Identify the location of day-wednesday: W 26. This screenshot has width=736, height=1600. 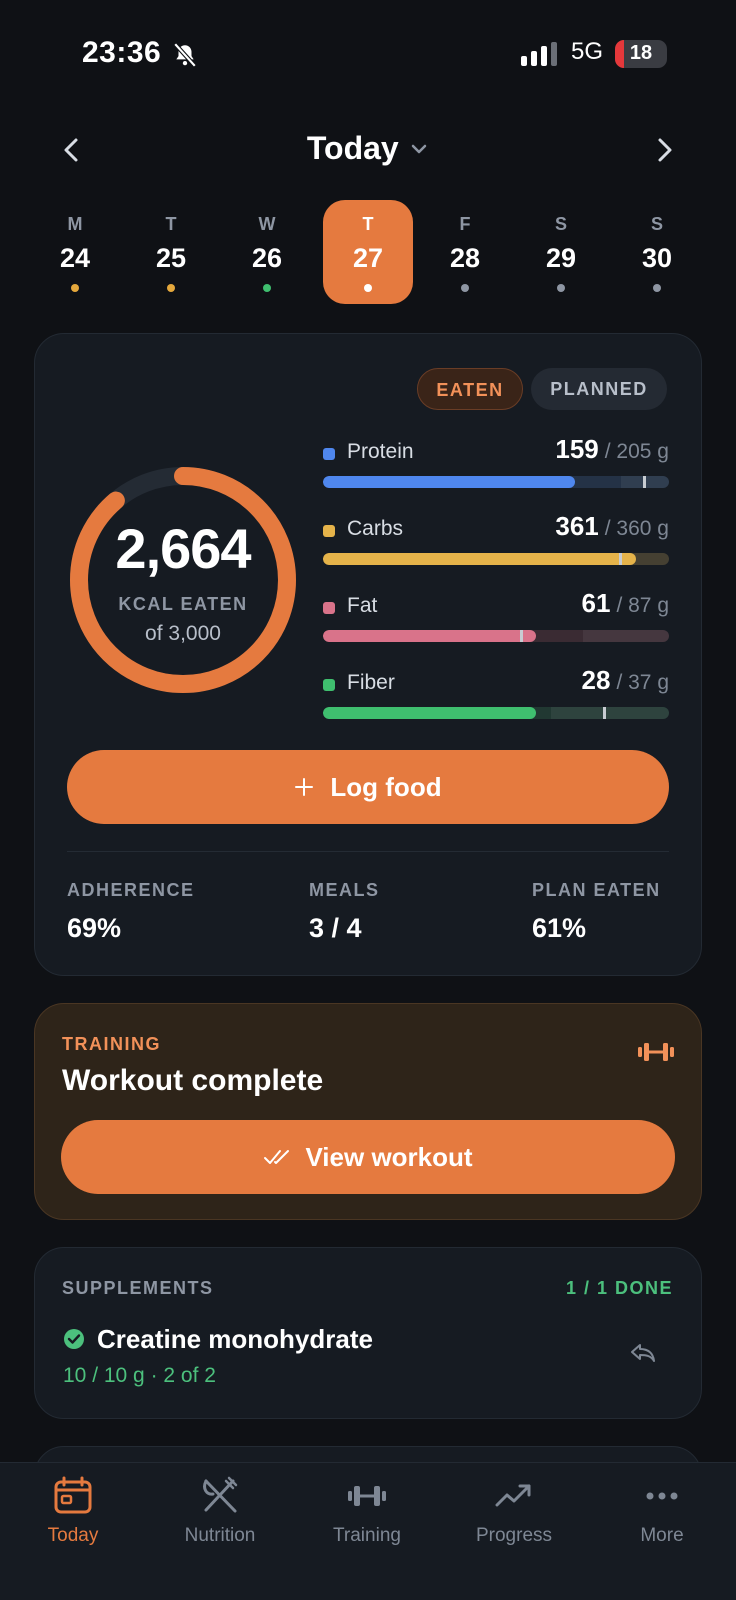
(267, 252).